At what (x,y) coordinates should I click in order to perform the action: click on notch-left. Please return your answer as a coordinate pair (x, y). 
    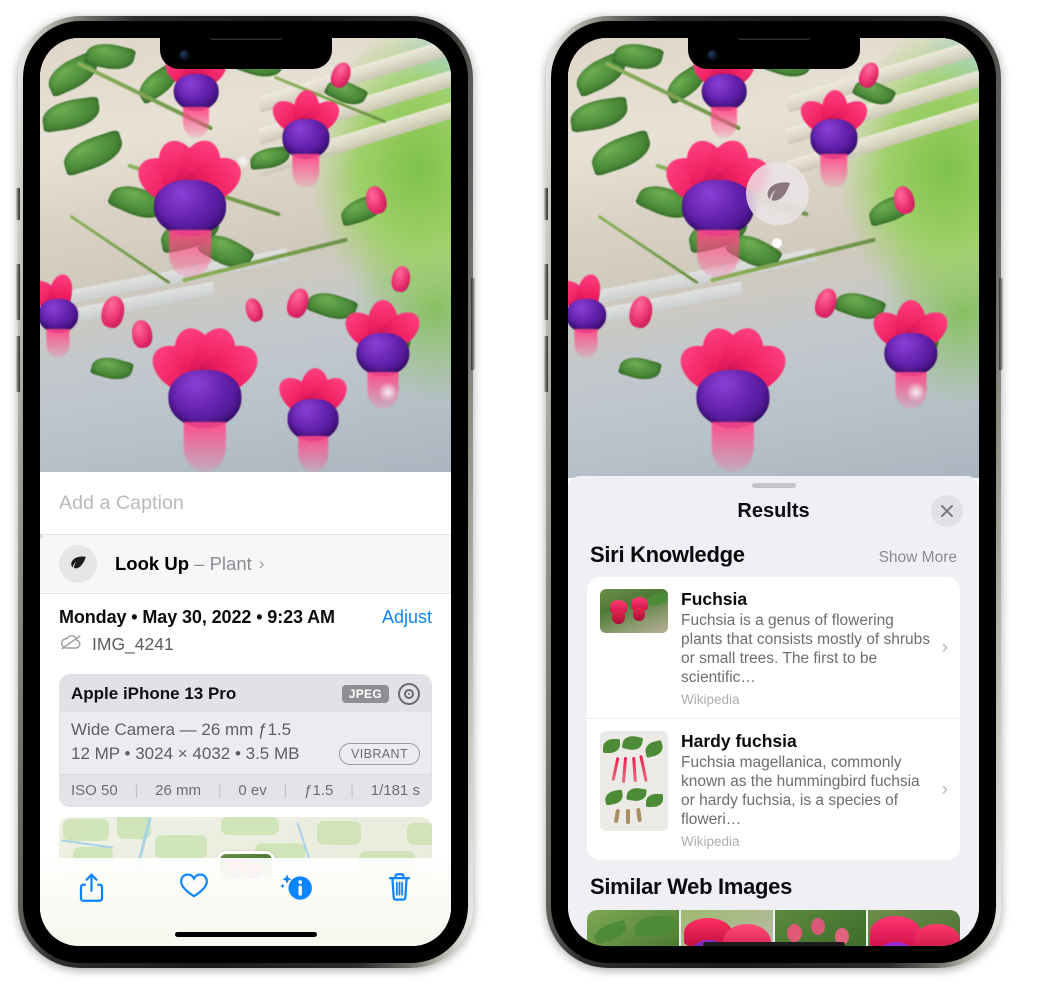
    Looking at the image, I should click on (245, 53).